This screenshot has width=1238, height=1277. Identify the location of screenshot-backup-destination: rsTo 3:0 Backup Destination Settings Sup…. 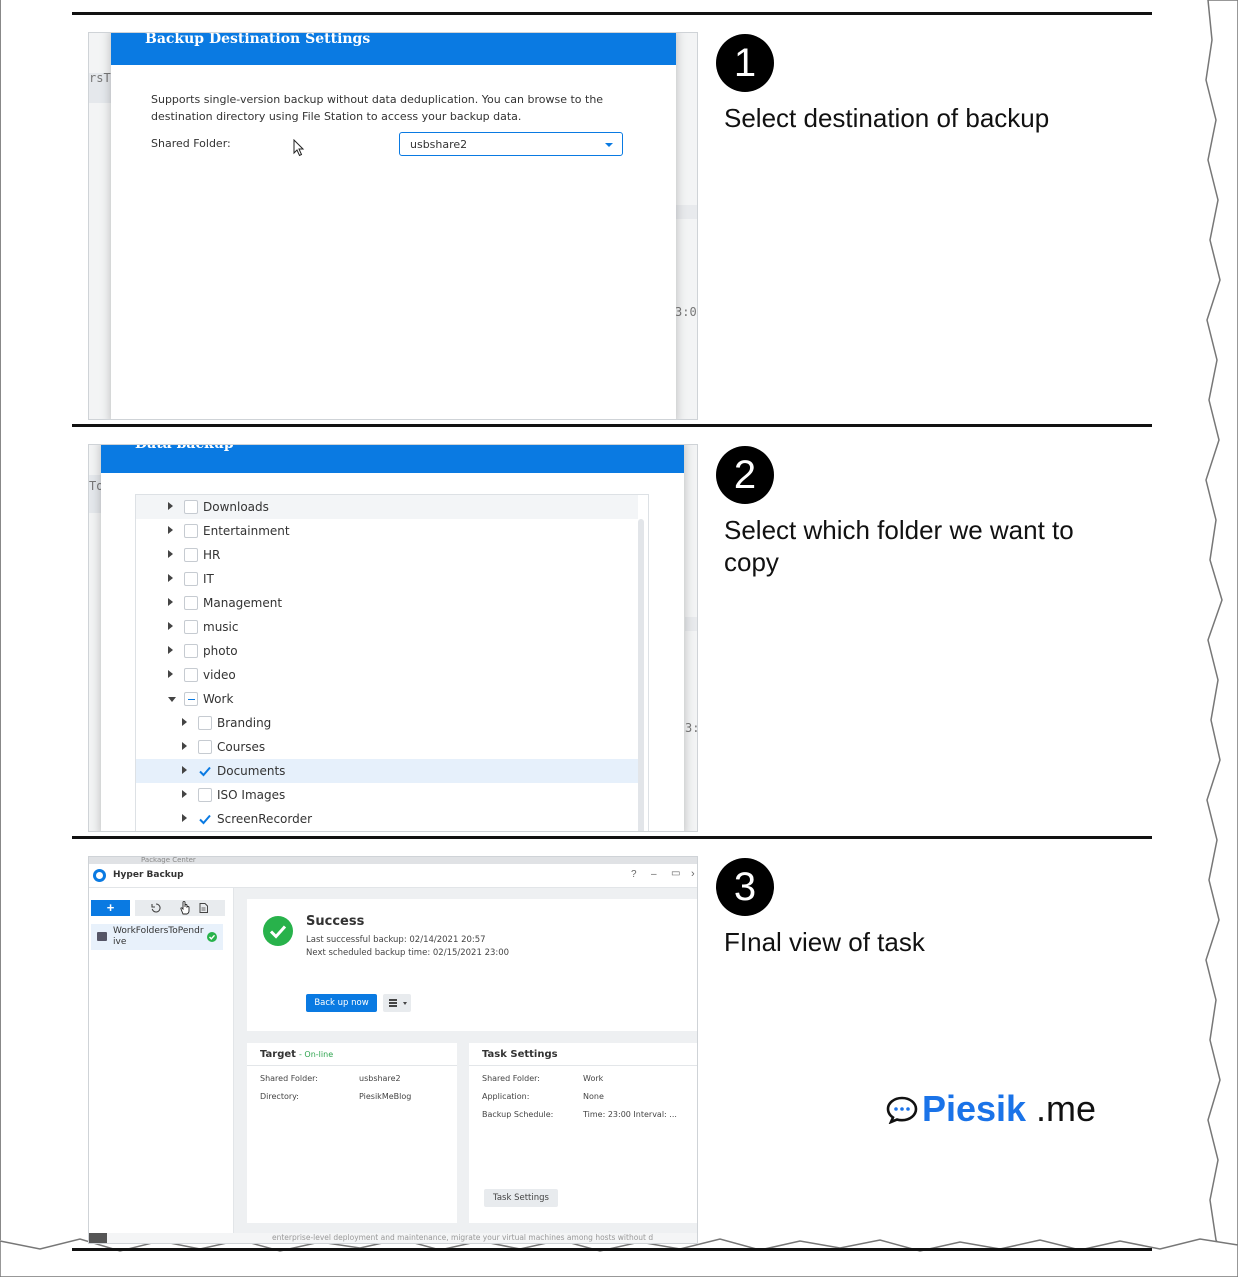
(393, 226).